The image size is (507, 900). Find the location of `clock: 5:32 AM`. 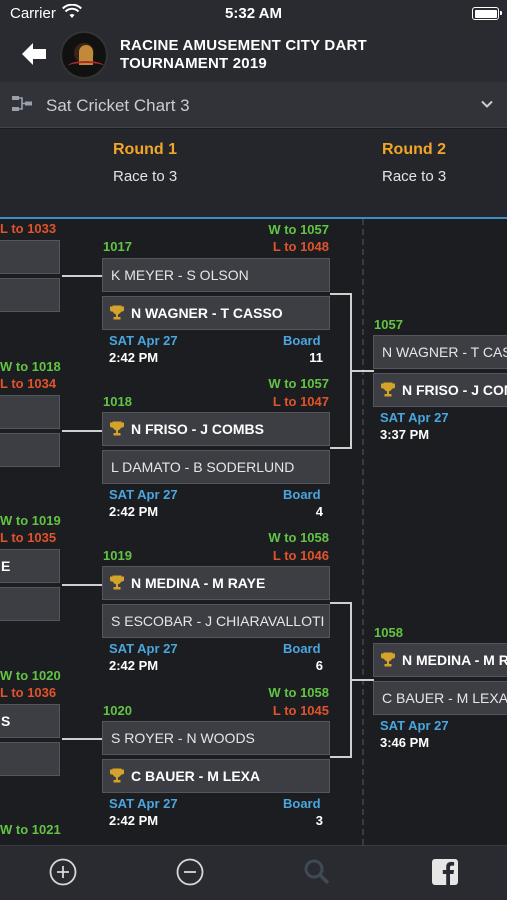

clock: 5:32 AM is located at coordinates (253, 13).